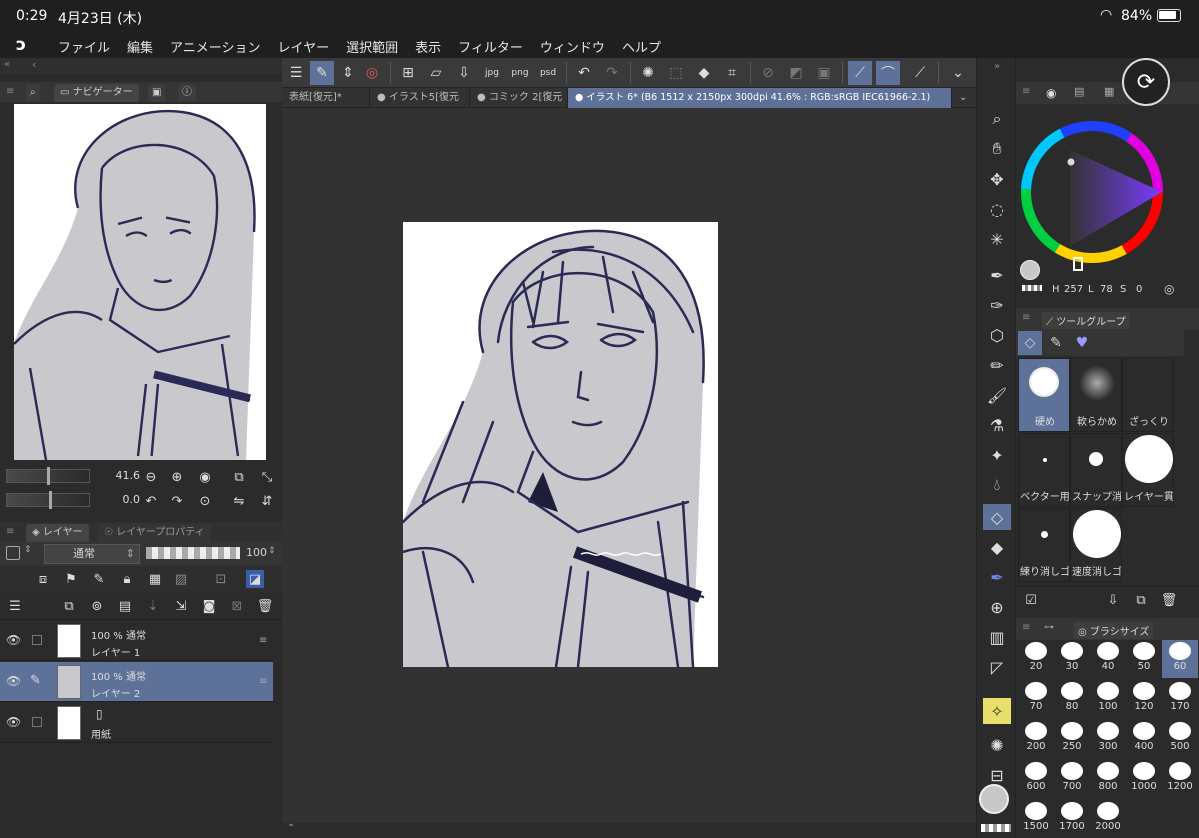 The height and width of the screenshot is (838, 1199). Describe the element at coordinates (888, 73) in the screenshot. I see `special-ruler-snap-icon: ⌒` at that location.